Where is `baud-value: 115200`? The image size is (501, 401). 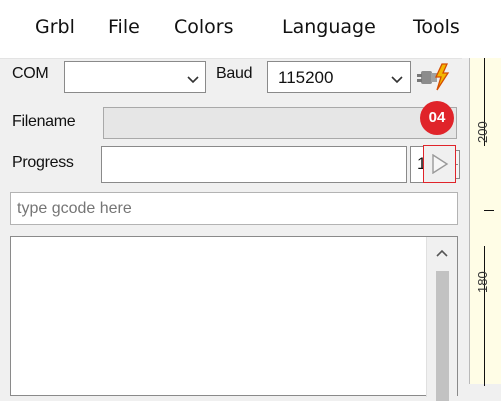 baud-value: 115200 is located at coordinates (306, 77).